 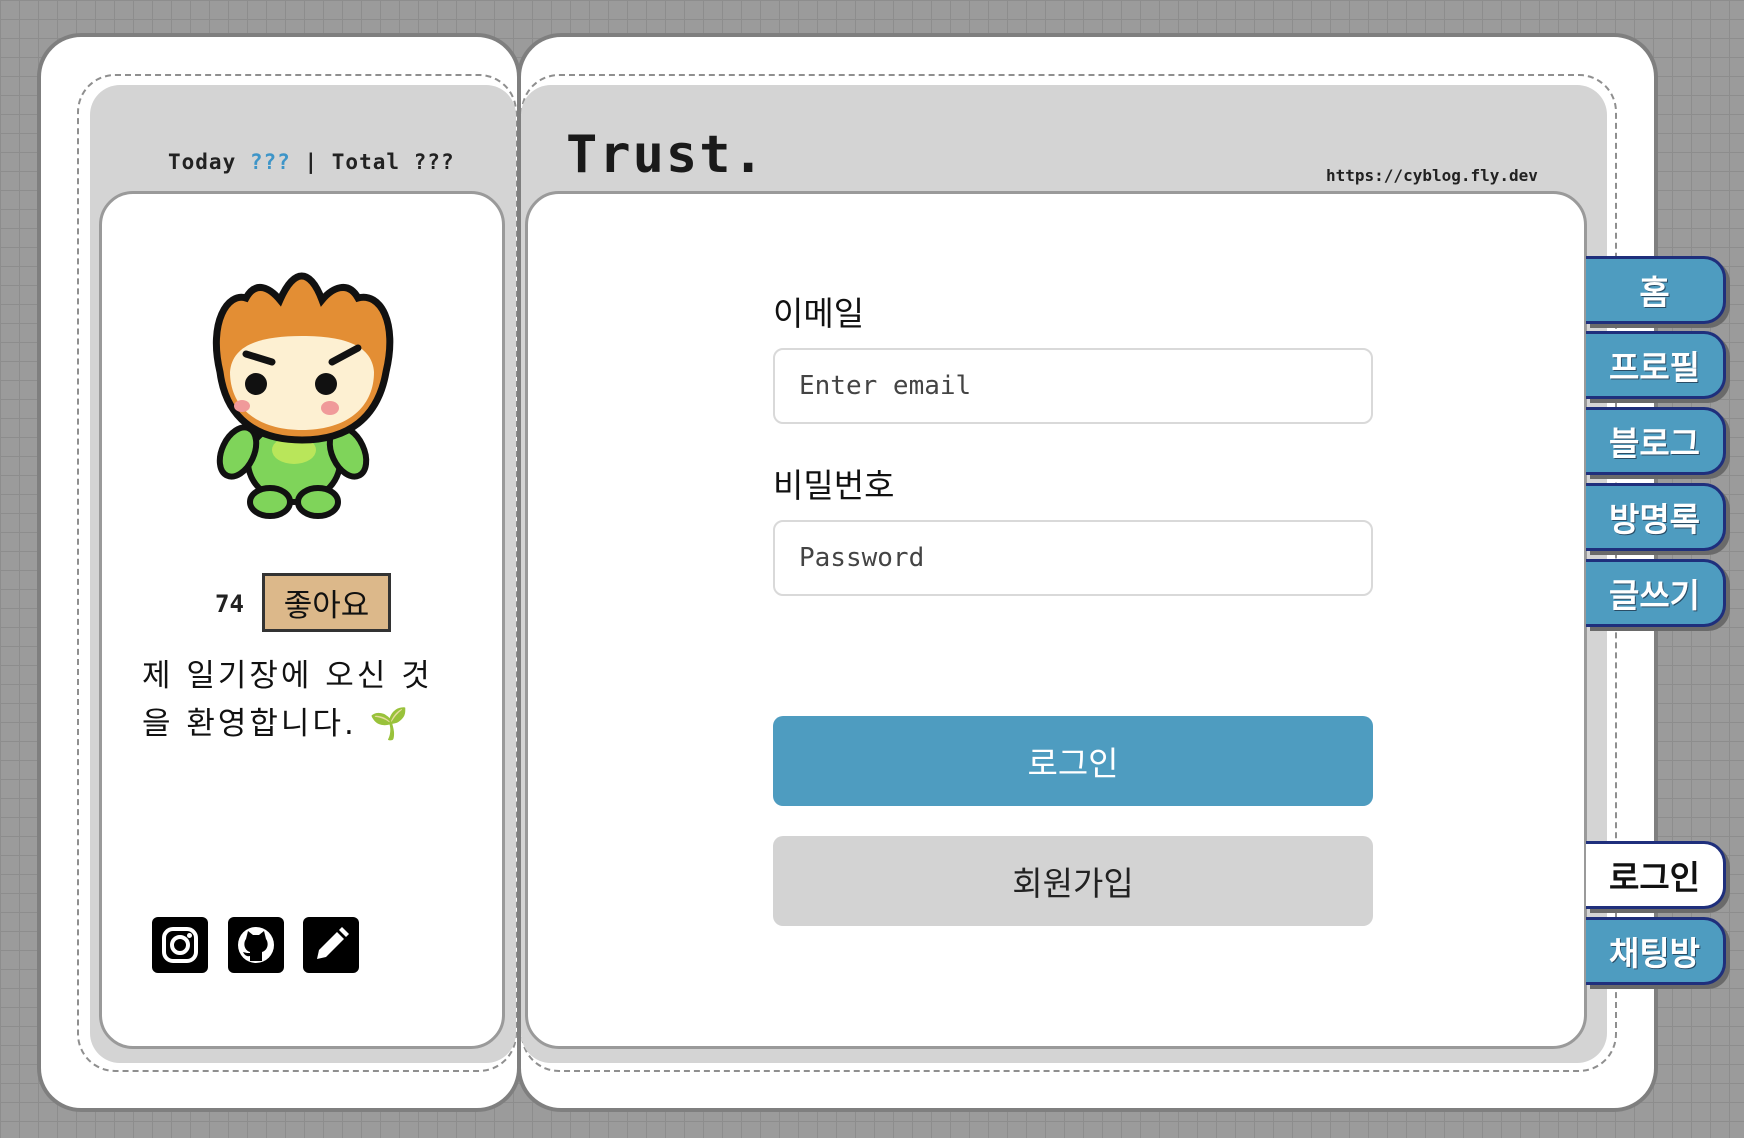 I want to click on email-label: 이메일, so click(x=819, y=313).